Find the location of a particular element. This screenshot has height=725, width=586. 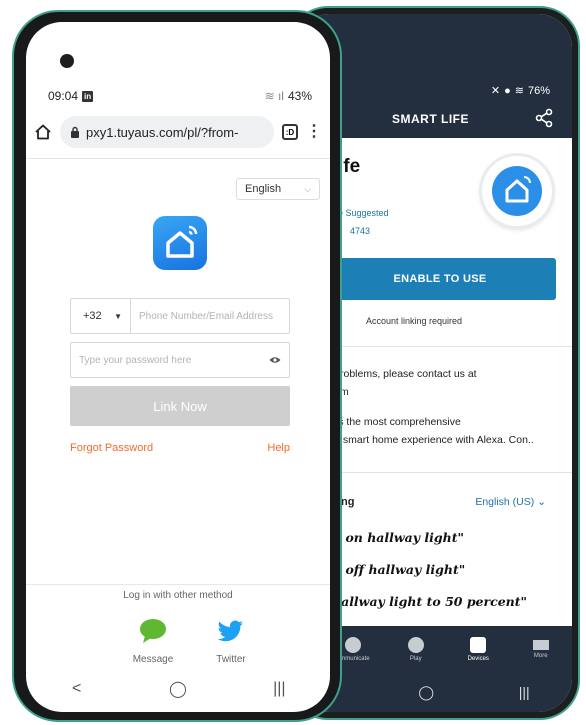

tab-label: More is located at coordinates (540, 655).